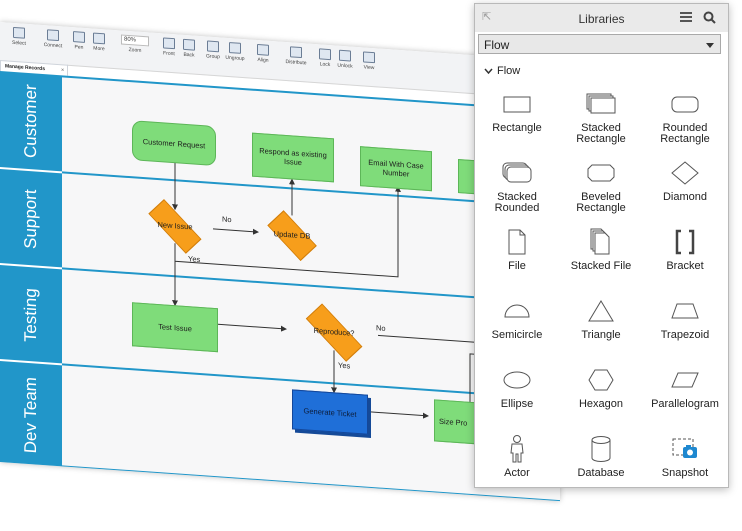  Describe the element at coordinates (601, 123) in the screenshot. I see `shape-stacked-rectangle: Stacked Rectangle` at that location.